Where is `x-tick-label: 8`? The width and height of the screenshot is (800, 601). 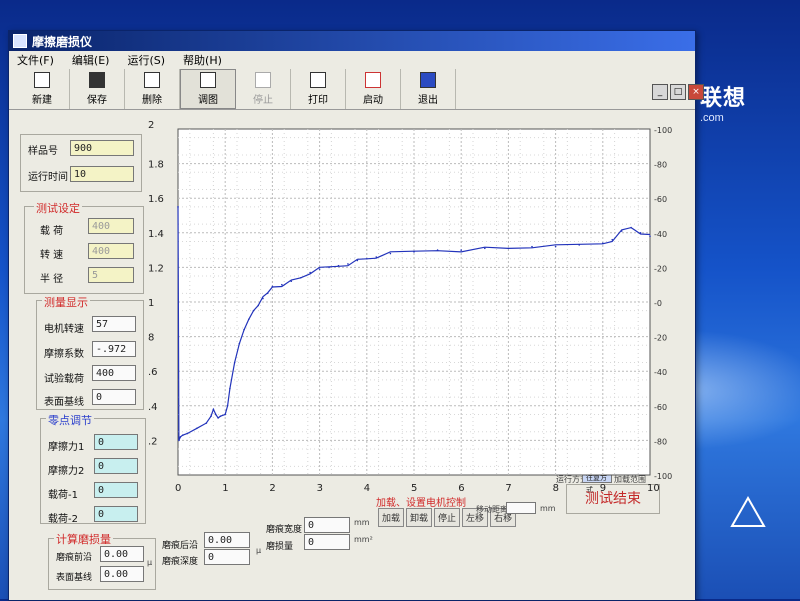 x-tick-label: 8 is located at coordinates (556, 488).